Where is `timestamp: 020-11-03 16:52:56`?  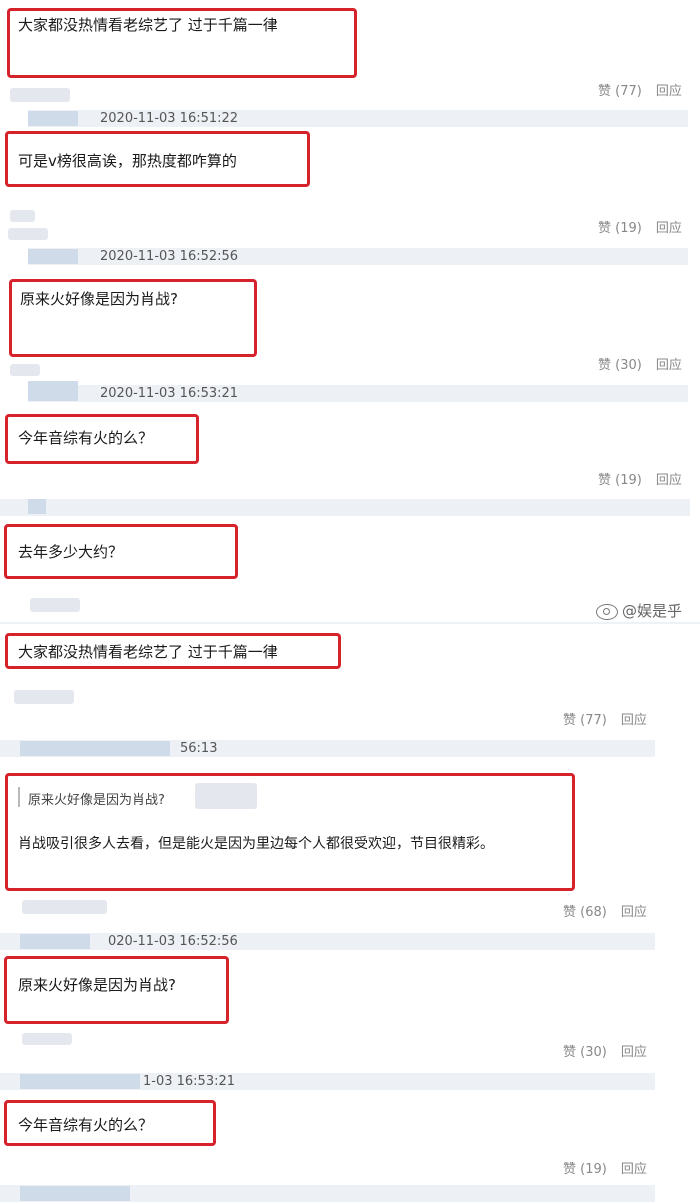
timestamp: 020-11-03 16:52:56 is located at coordinates (173, 941).